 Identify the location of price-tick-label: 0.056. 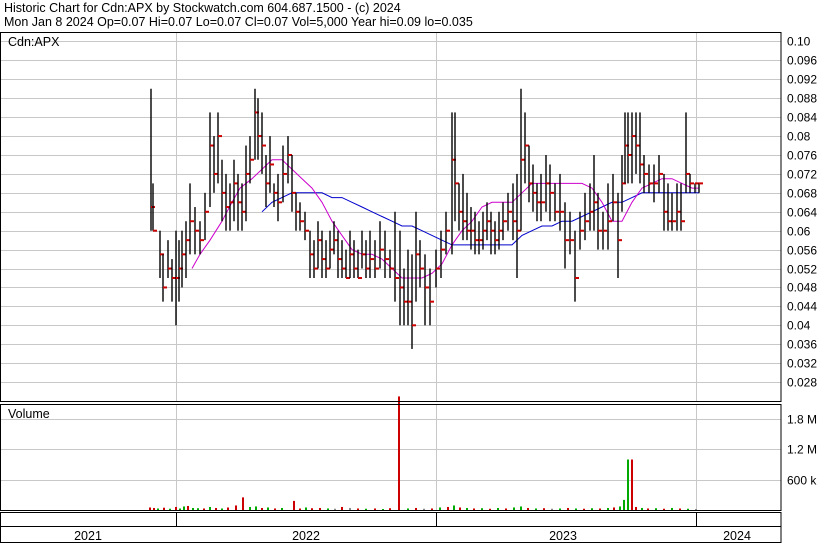
(802, 251).